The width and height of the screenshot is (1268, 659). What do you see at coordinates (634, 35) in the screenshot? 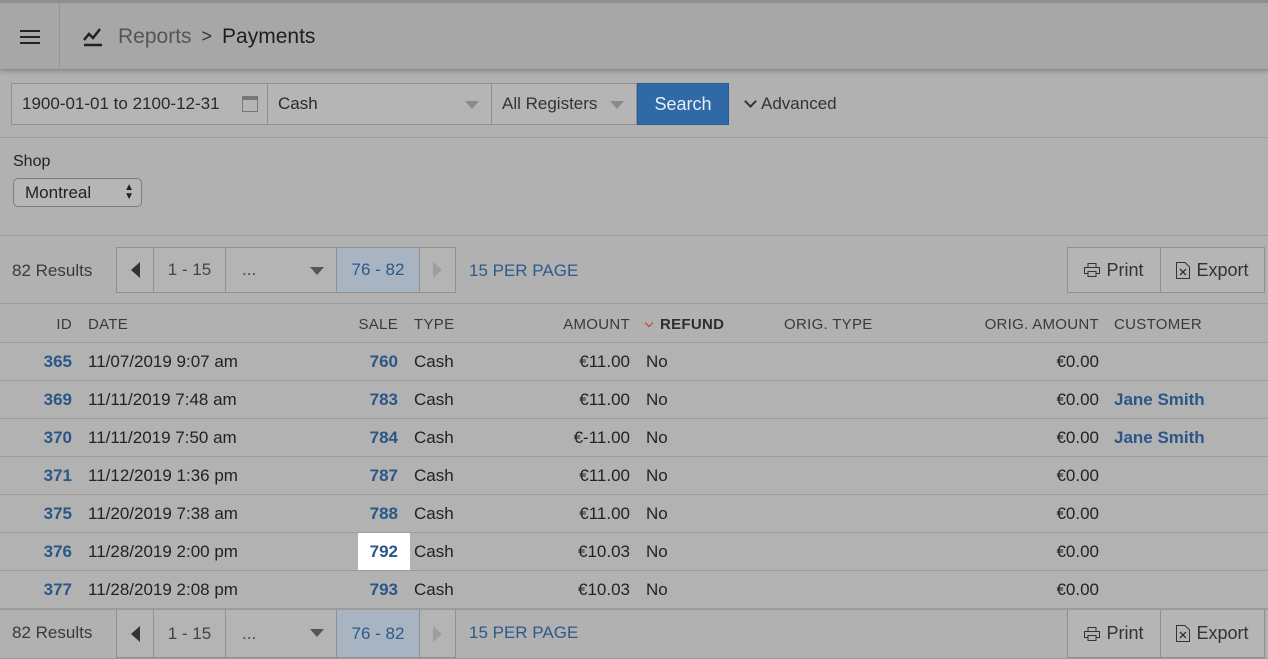
I see `top-bar: Reports > Payments` at bounding box center [634, 35].